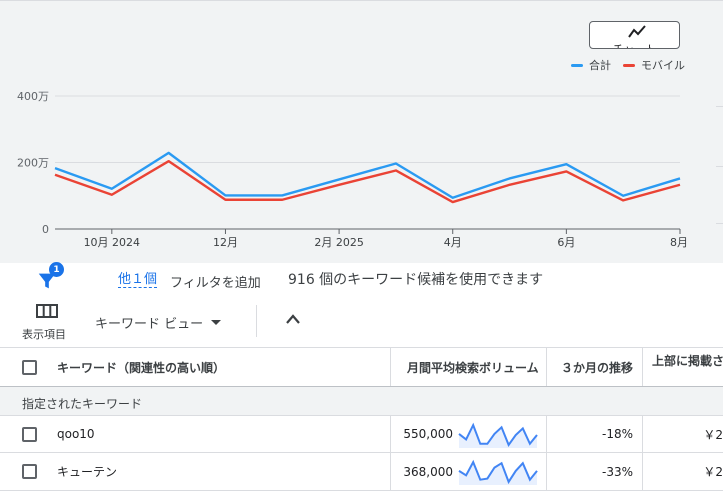 This screenshot has height=491, width=723. What do you see at coordinates (600, 65) in the screenshot?
I see `legend-label-total: 合計` at bounding box center [600, 65].